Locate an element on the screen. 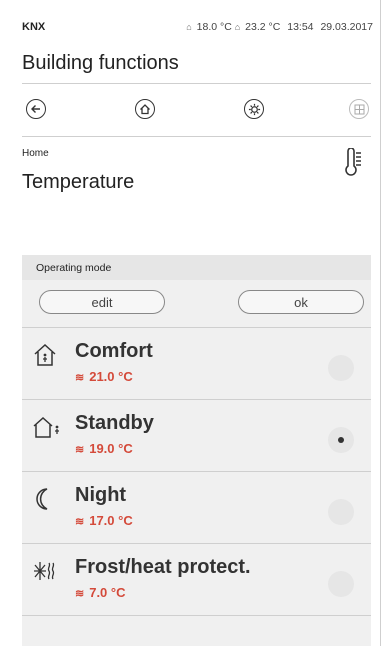 The width and height of the screenshot is (382, 646). mode-row-comfort: Comfort ≋ 21.0 °C is located at coordinates (196, 363).